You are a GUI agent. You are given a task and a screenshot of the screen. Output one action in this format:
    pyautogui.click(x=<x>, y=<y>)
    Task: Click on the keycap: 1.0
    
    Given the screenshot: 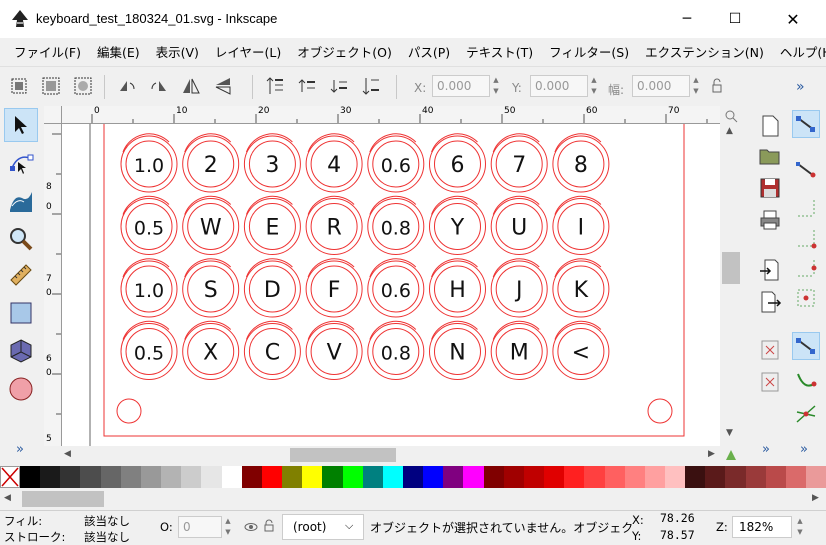 What is the action you would take?
    pyautogui.click(x=149, y=288)
    